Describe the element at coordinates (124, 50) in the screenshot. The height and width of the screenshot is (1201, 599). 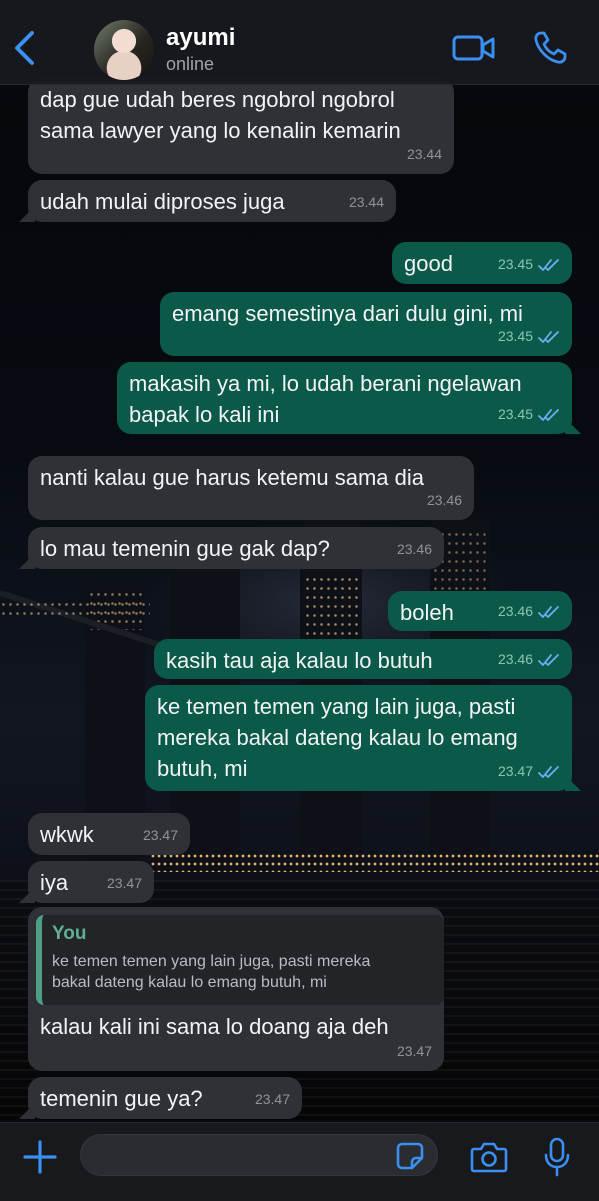
I see `avatar` at that location.